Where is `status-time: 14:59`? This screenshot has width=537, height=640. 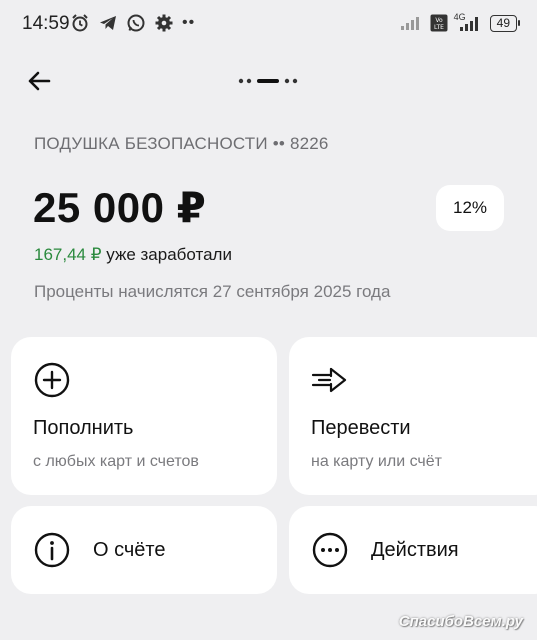
status-time: 14:59 is located at coordinates (46, 23).